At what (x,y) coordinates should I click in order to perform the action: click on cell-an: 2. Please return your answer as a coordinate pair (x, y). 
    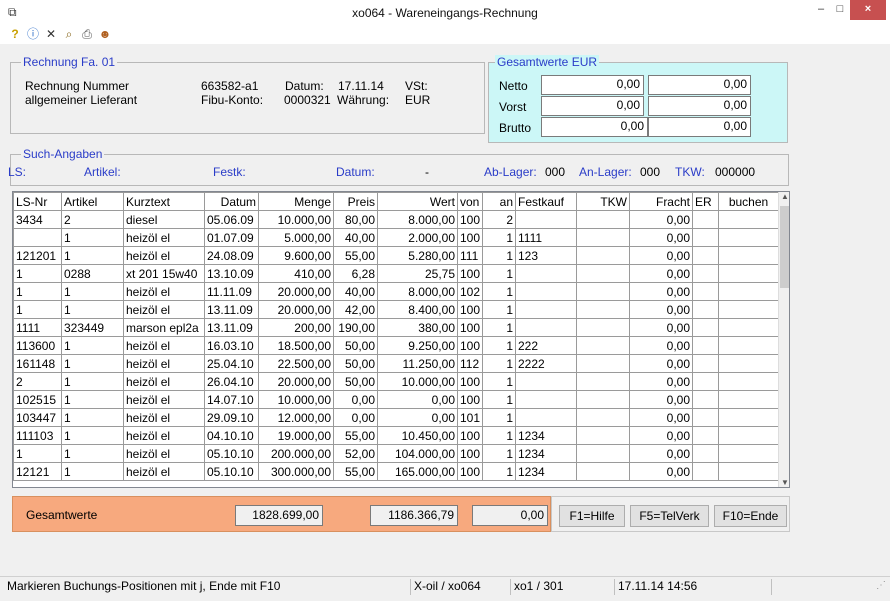
    Looking at the image, I should click on (499, 219).